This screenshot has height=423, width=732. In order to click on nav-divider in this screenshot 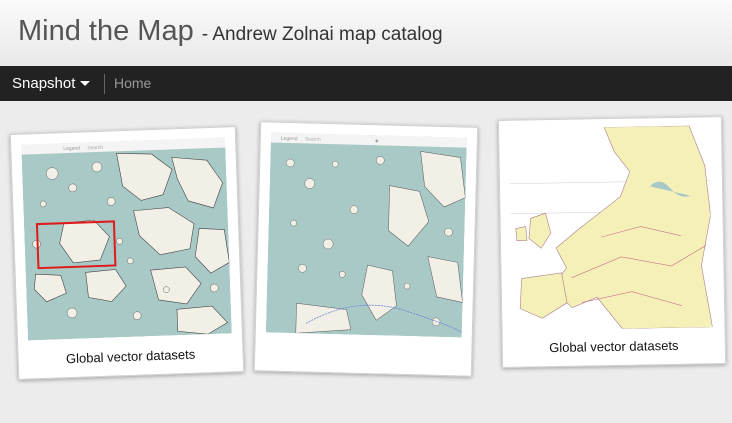, I will do `click(104, 84)`.